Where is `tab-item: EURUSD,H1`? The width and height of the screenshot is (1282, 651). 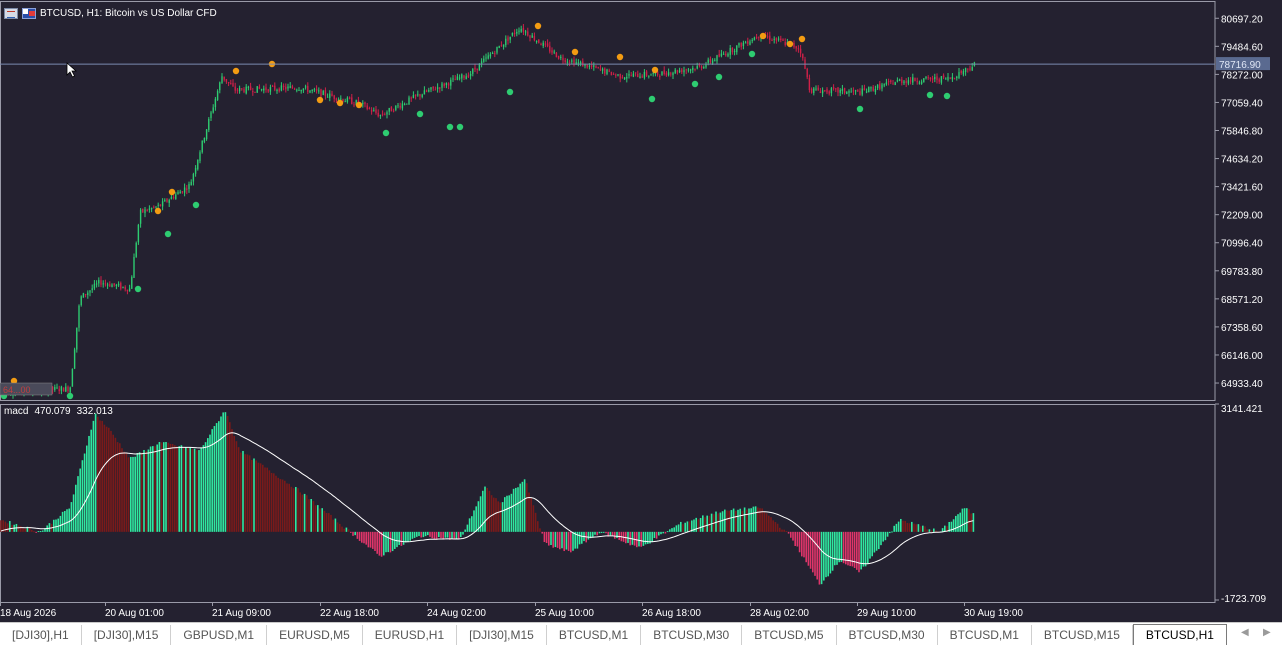 tab-item: EURUSD,H1 is located at coordinates (410, 635).